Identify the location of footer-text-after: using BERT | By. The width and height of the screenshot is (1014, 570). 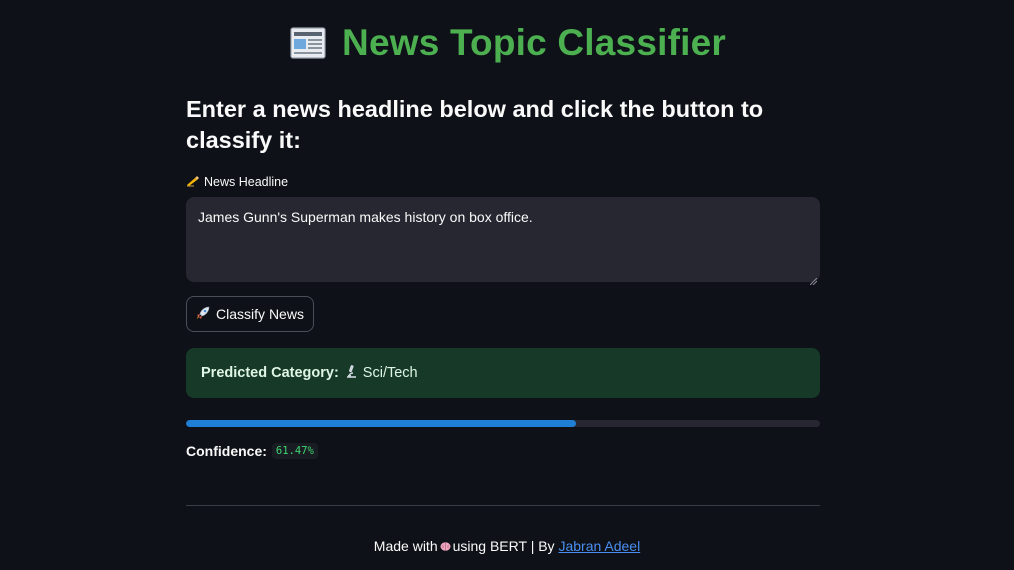
(503, 546).